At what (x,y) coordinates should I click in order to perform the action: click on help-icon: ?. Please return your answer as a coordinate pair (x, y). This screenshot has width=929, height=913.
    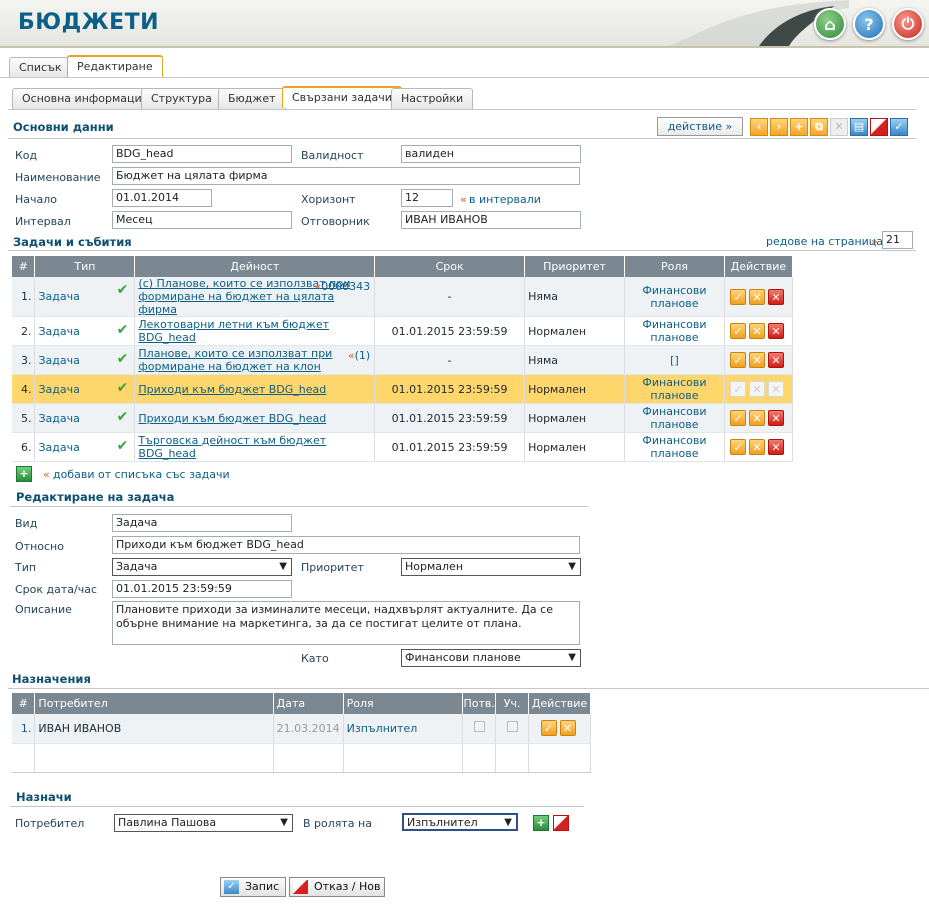
    Looking at the image, I should click on (869, 24).